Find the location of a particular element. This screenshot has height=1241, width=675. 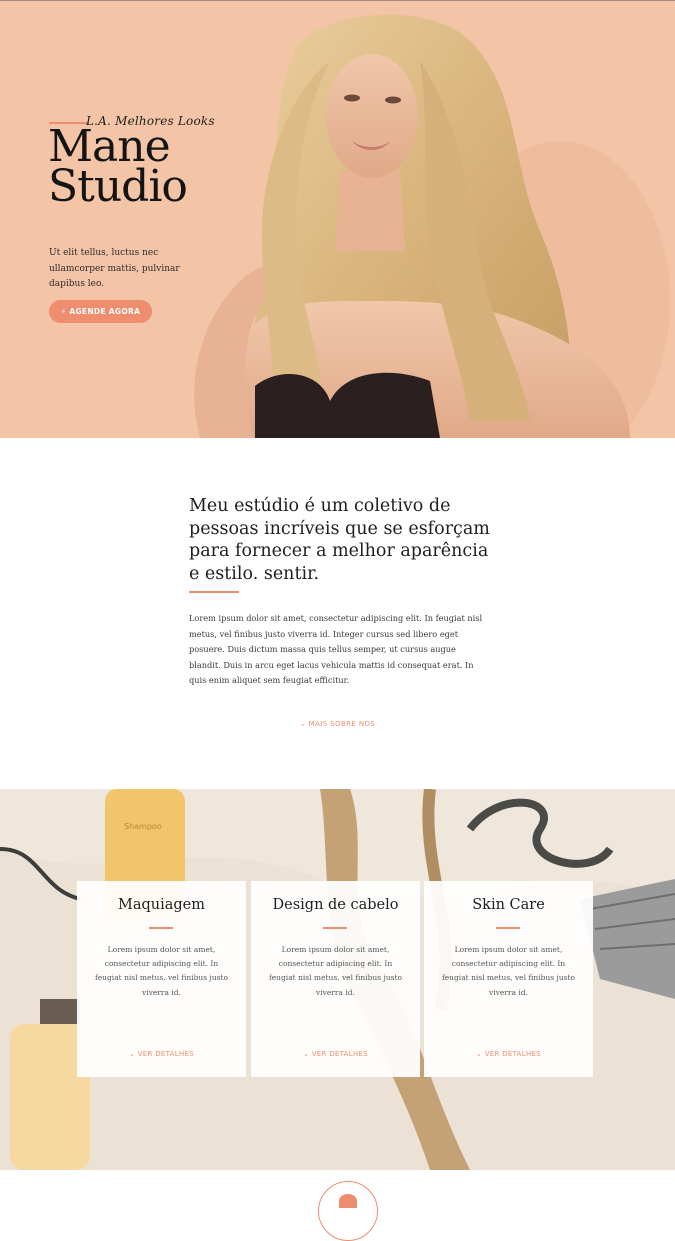

more-about-link: ⌄ MAIS SOBRE NOS is located at coordinates (337, 724).